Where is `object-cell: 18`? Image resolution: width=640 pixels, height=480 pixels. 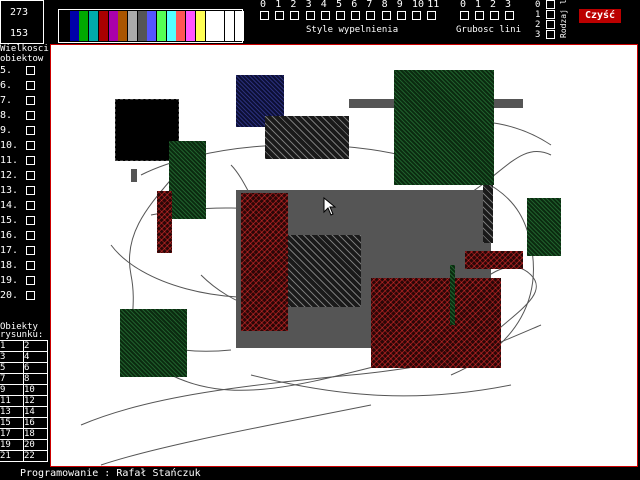
object-cell: 18 is located at coordinates (36, 434).